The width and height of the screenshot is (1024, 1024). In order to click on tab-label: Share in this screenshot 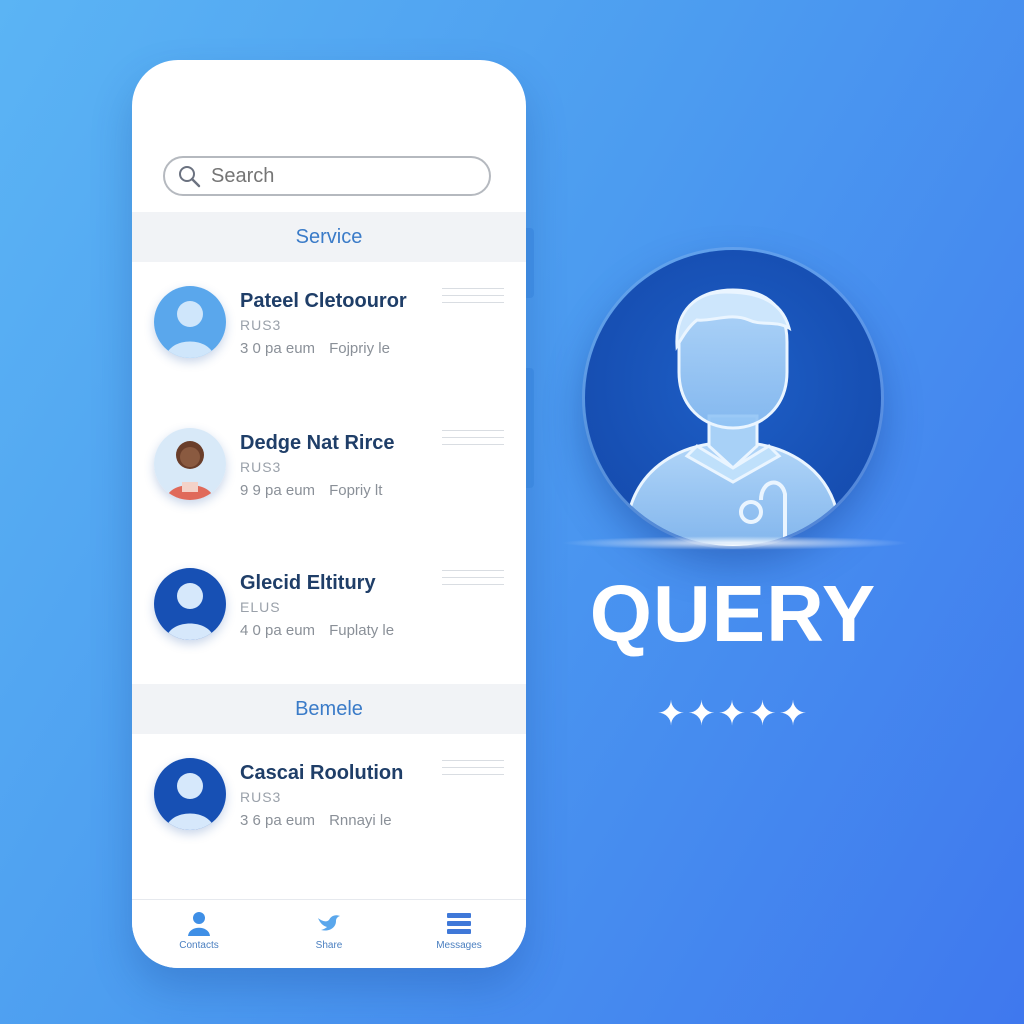, I will do `click(329, 945)`.